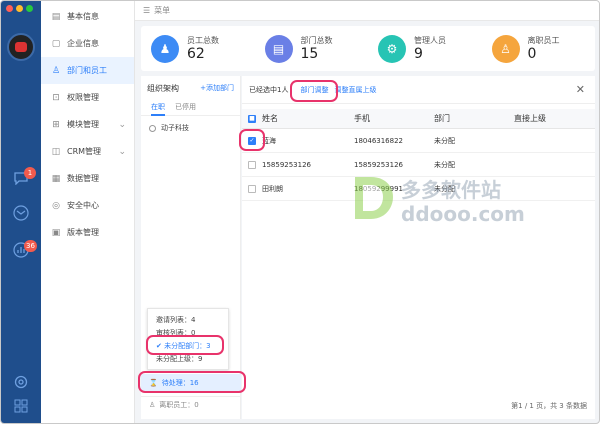 Image resolution: width=600 pixels, height=424 pixels. Describe the element at coordinates (163, 88) in the screenshot. I see `org-title: 组织架构` at that location.